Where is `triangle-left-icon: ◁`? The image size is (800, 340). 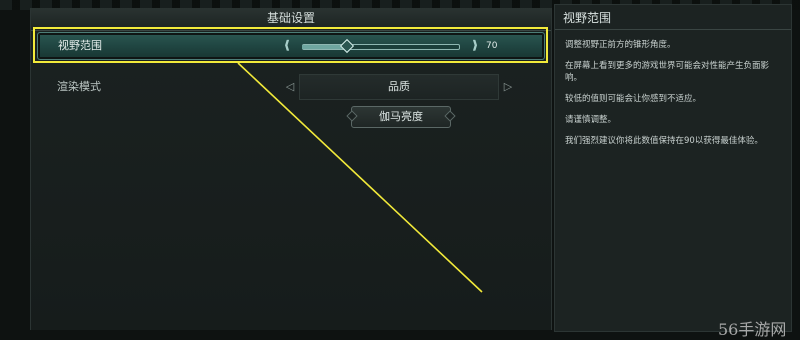
triangle-left-icon: ◁ is located at coordinates (290, 87).